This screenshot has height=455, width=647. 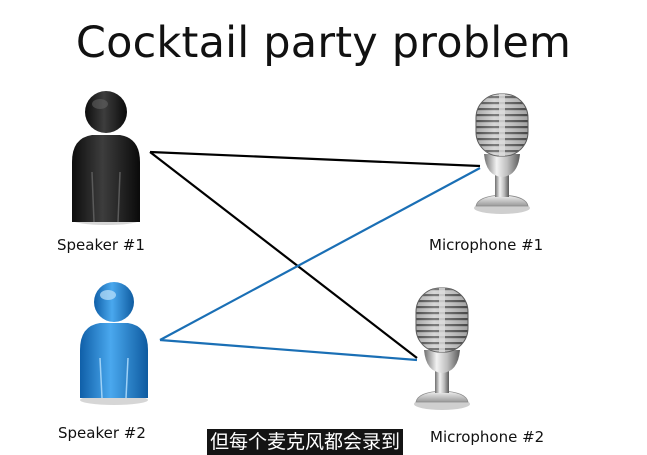 I want to click on speaker-2-label: Speaker #2, so click(x=102, y=433).